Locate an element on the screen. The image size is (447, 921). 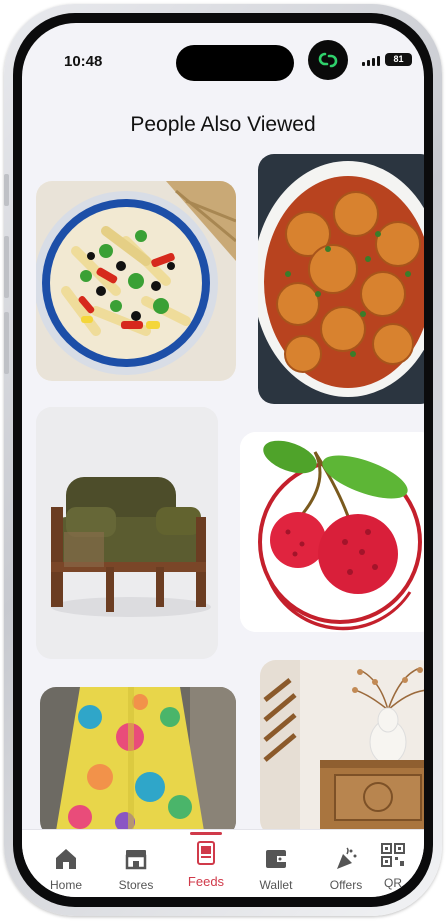
kofta-curry-image is located at coordinates (341, 279).